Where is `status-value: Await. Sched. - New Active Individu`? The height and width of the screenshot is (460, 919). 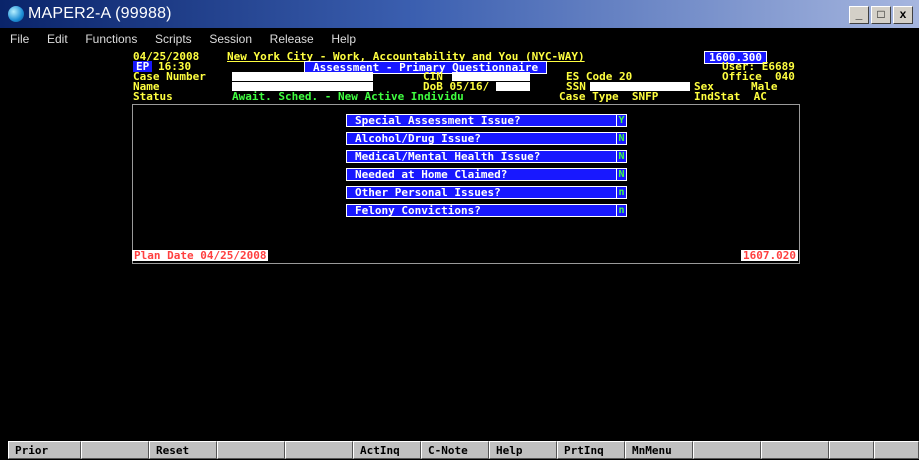 status-value: Await. Sched. - New Active Individu is located at coordinates (348, 96).